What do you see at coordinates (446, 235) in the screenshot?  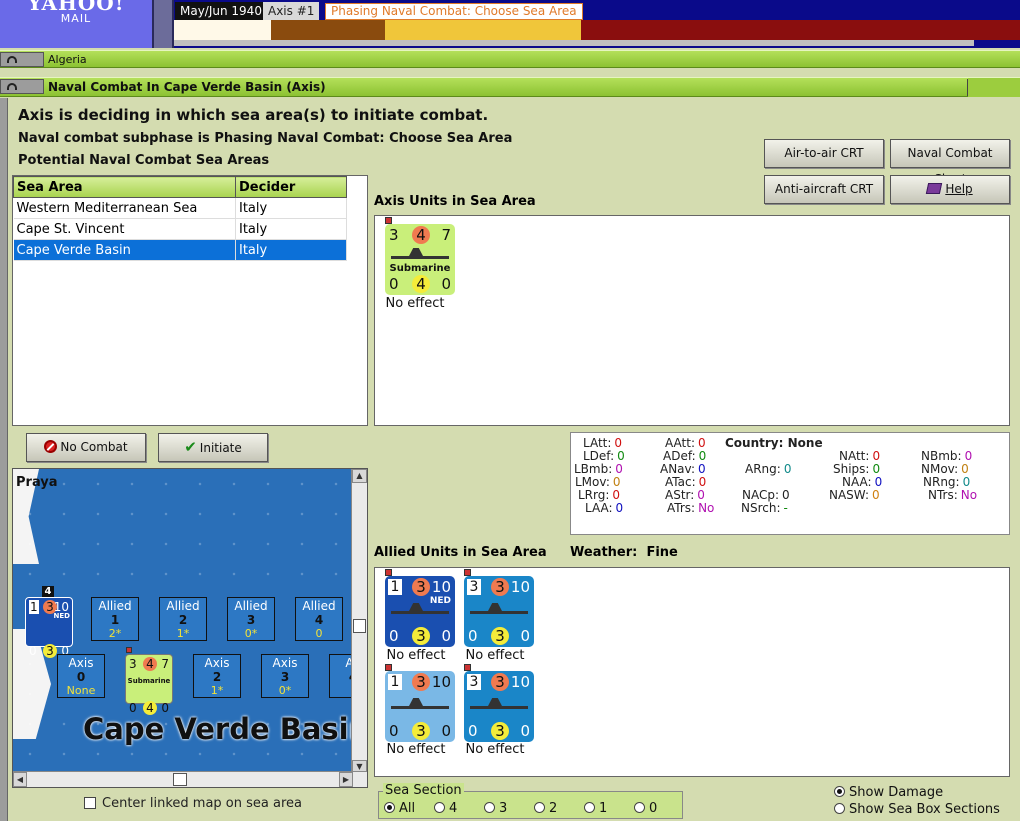 I see `unit-move: 7` at bounding box center [446, 235].